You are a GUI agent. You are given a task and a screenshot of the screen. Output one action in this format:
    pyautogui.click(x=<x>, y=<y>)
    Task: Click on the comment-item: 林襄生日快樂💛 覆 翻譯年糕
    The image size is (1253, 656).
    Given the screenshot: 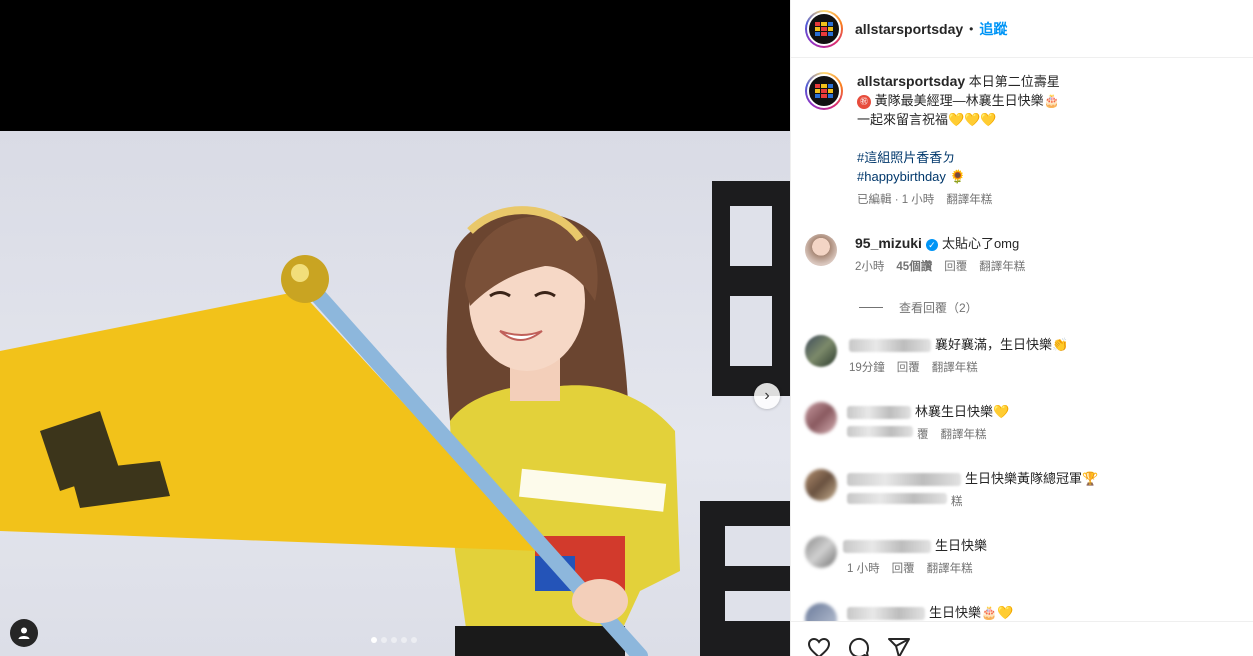 What is the action you would take?
    pyautogui.click(x=907, y=423)
    